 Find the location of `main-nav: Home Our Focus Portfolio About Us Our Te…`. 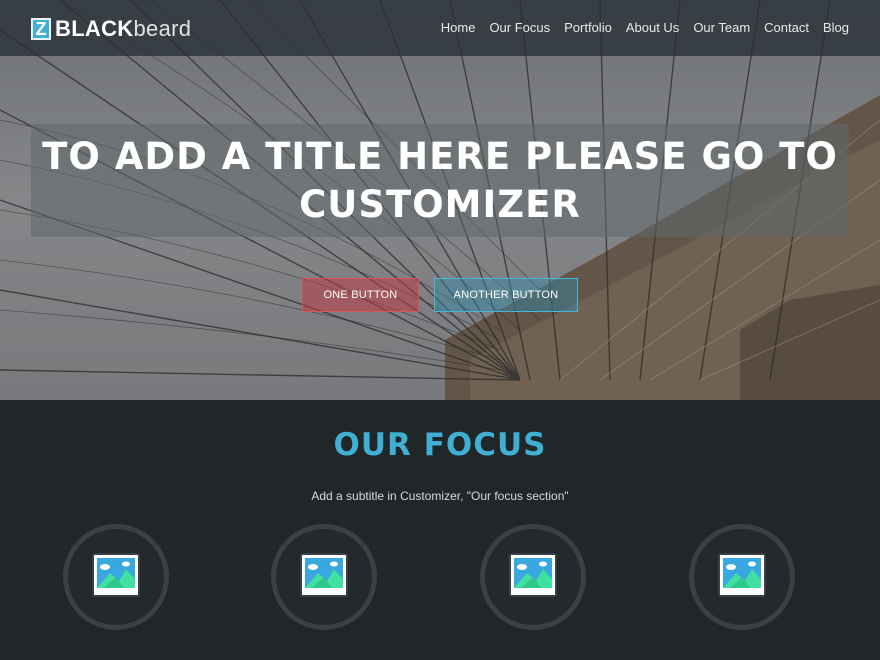

main-nav: Home Our Focus Portfolio About Us Our Te… is located at coordinates (638, 27).